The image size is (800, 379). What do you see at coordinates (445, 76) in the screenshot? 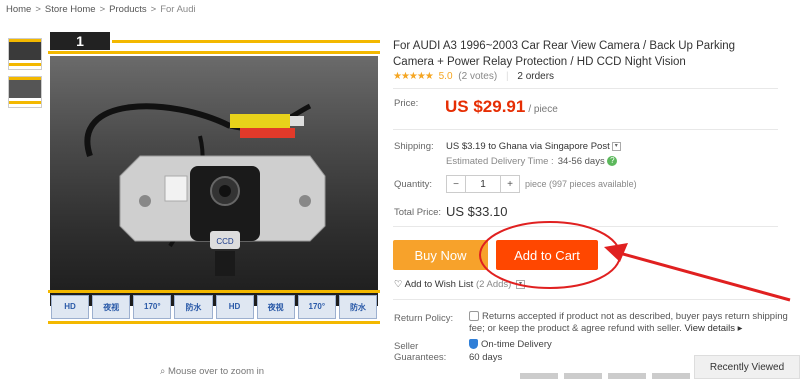
I see `rating-score: 5.0` at bounding box center [445, 76].